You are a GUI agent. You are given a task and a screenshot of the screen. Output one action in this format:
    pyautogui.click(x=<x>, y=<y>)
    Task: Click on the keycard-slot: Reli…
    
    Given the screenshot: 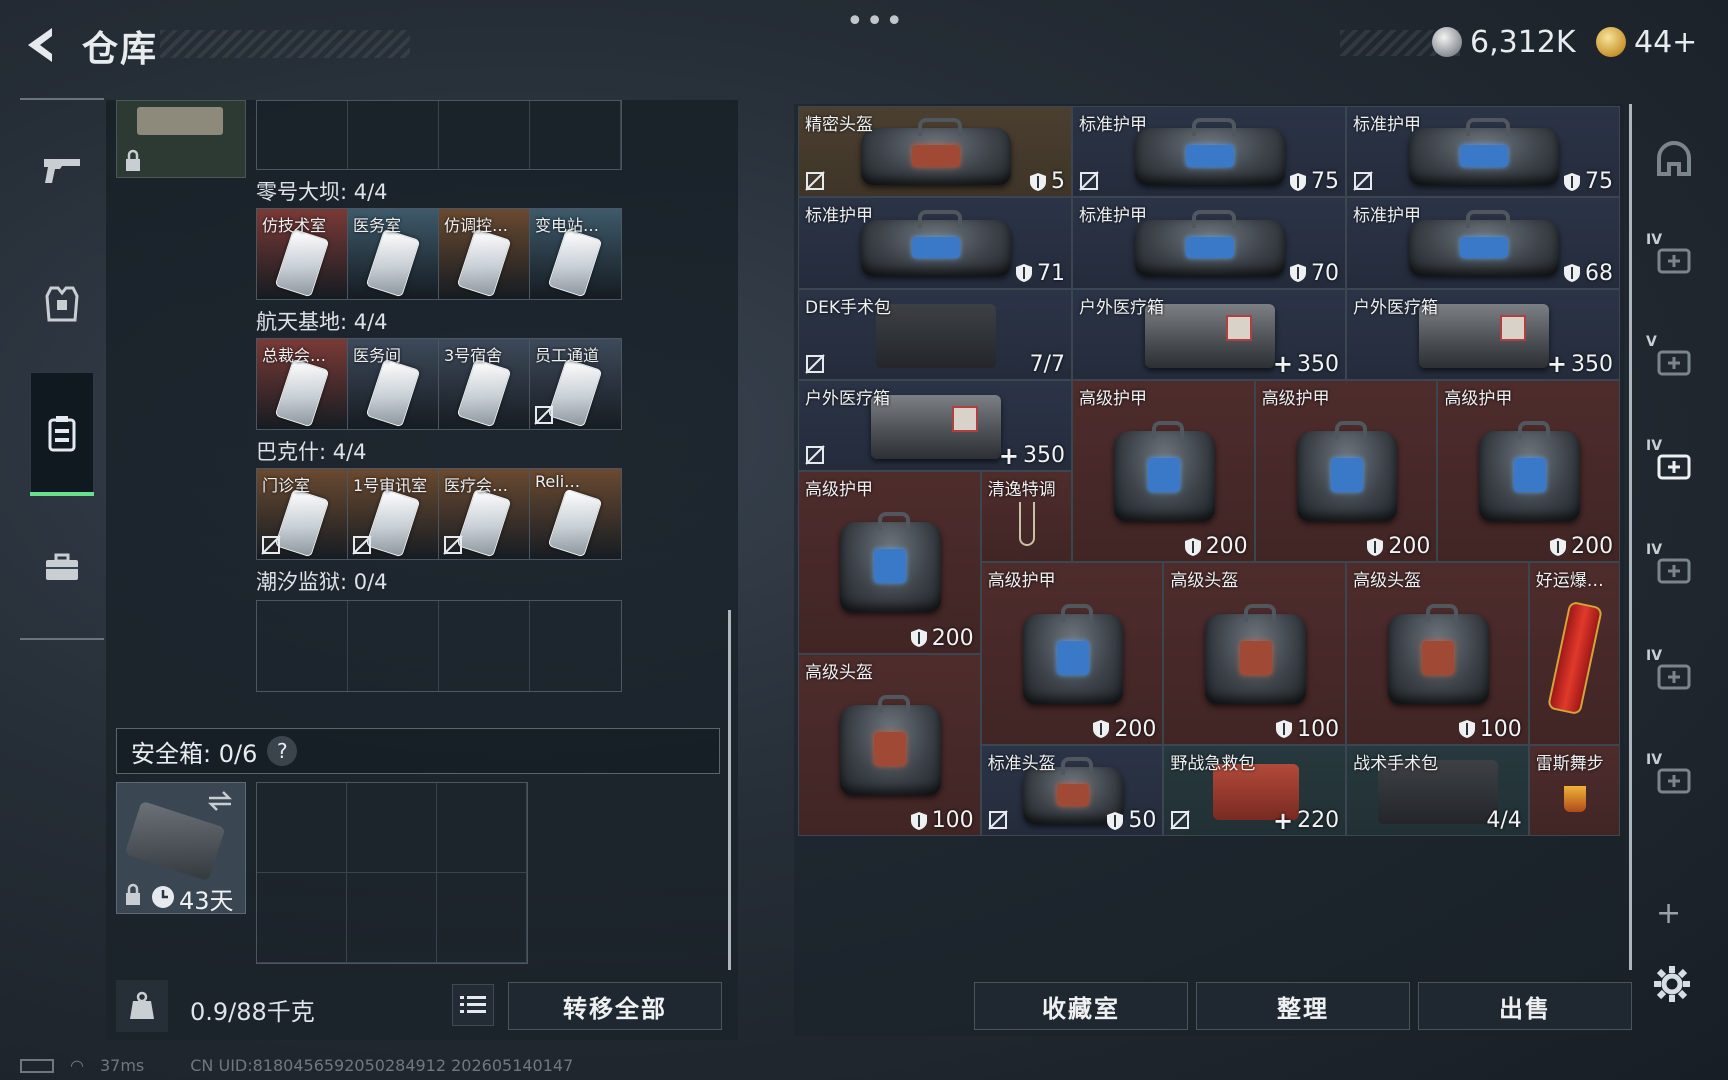 What is the action you would take?
    pyautogui.click(x=575, y=514)
    